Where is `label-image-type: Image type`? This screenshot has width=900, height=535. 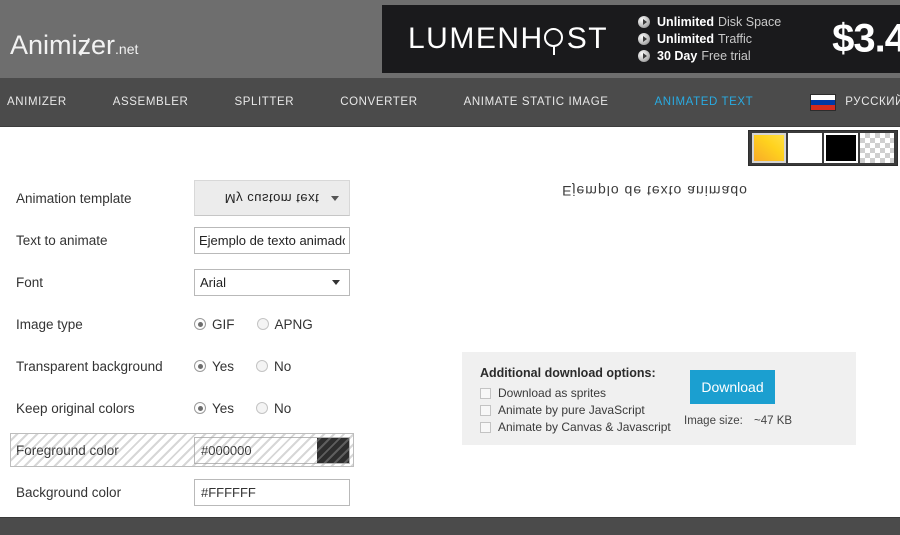 label-image-type: Image type is located at coordinates (49, 324).